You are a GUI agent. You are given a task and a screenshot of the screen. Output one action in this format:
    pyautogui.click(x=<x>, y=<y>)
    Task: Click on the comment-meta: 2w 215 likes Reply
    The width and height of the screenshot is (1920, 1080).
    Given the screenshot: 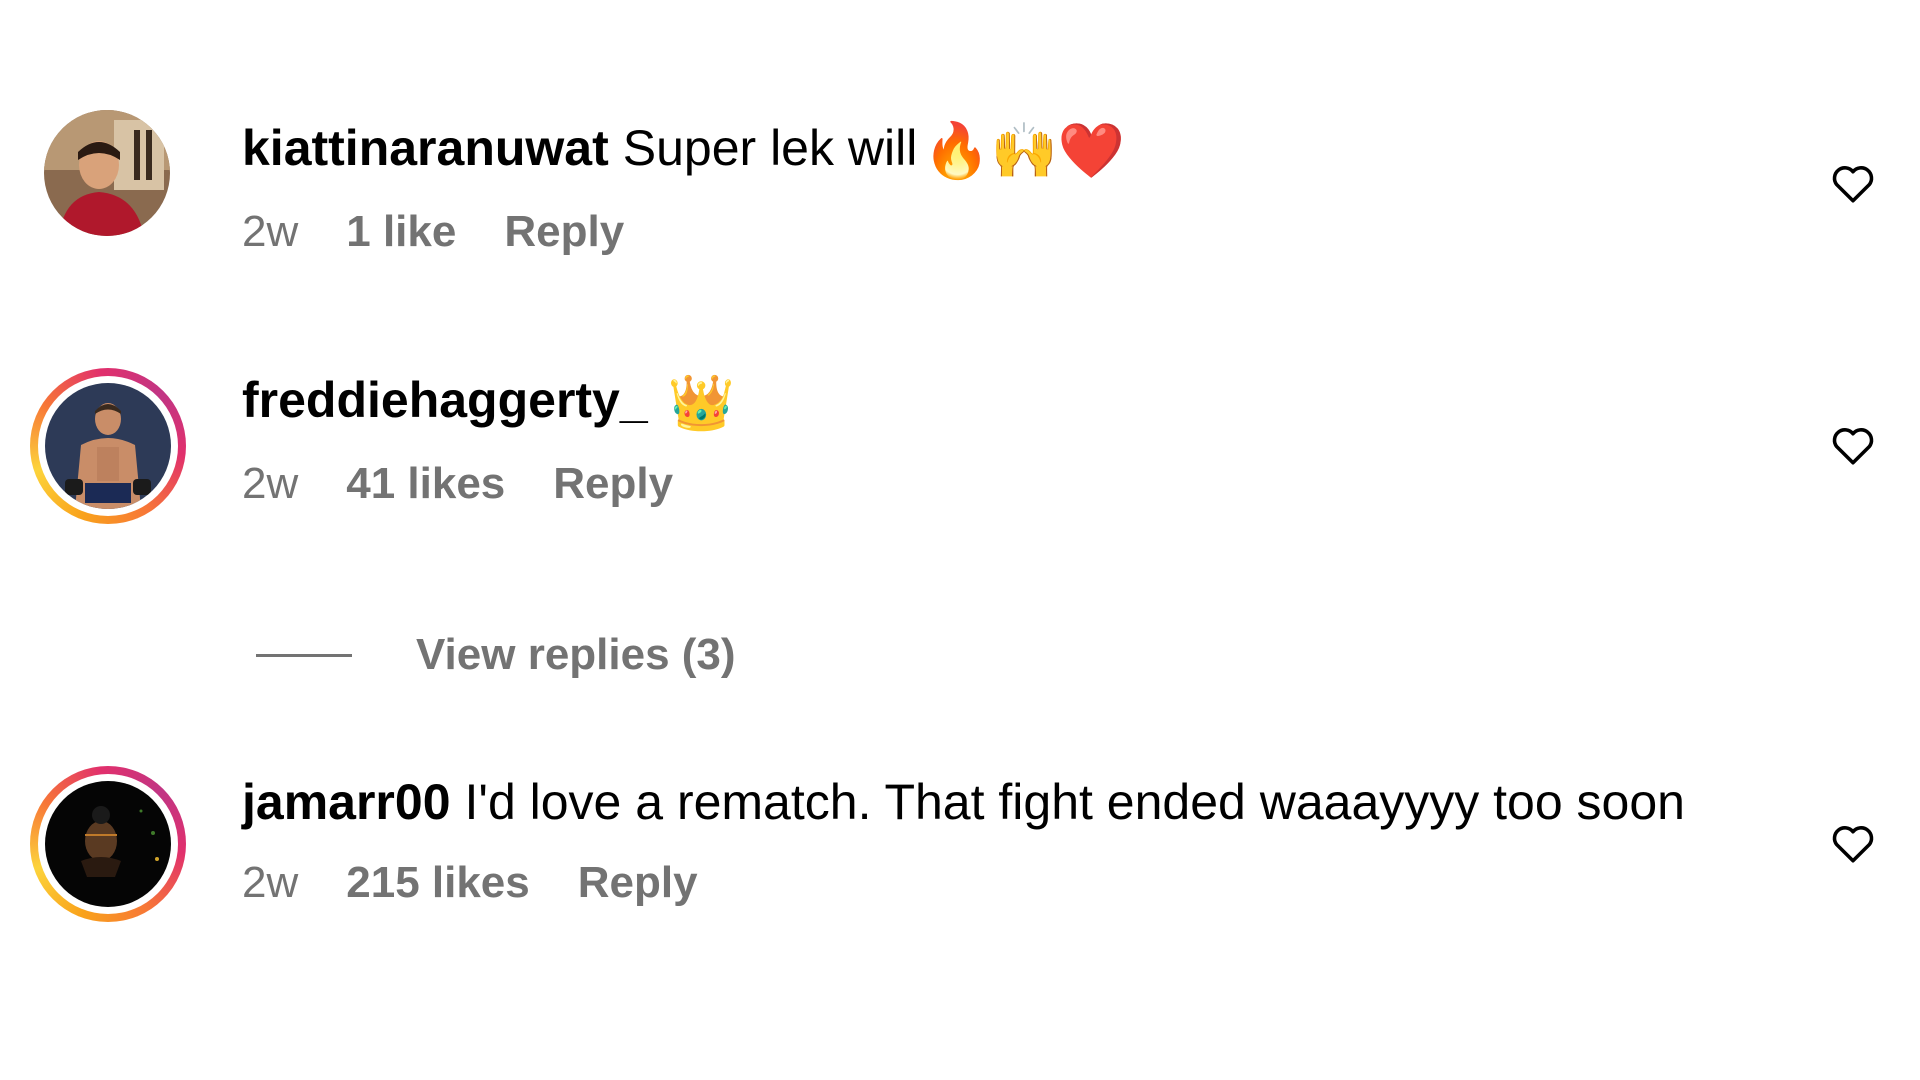 What is the action you would take?
    pyautogui.click(x=991, y=883)
    